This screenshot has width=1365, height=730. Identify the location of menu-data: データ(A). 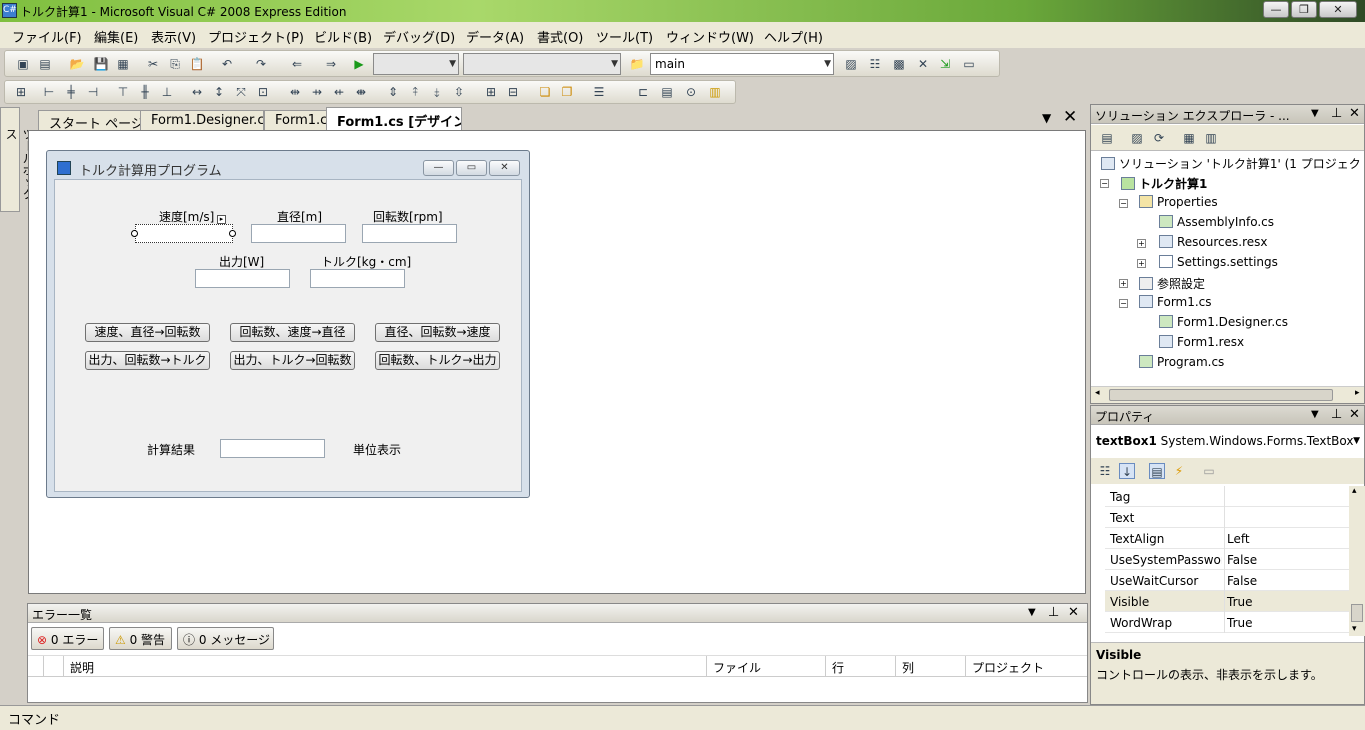
(495, 36).